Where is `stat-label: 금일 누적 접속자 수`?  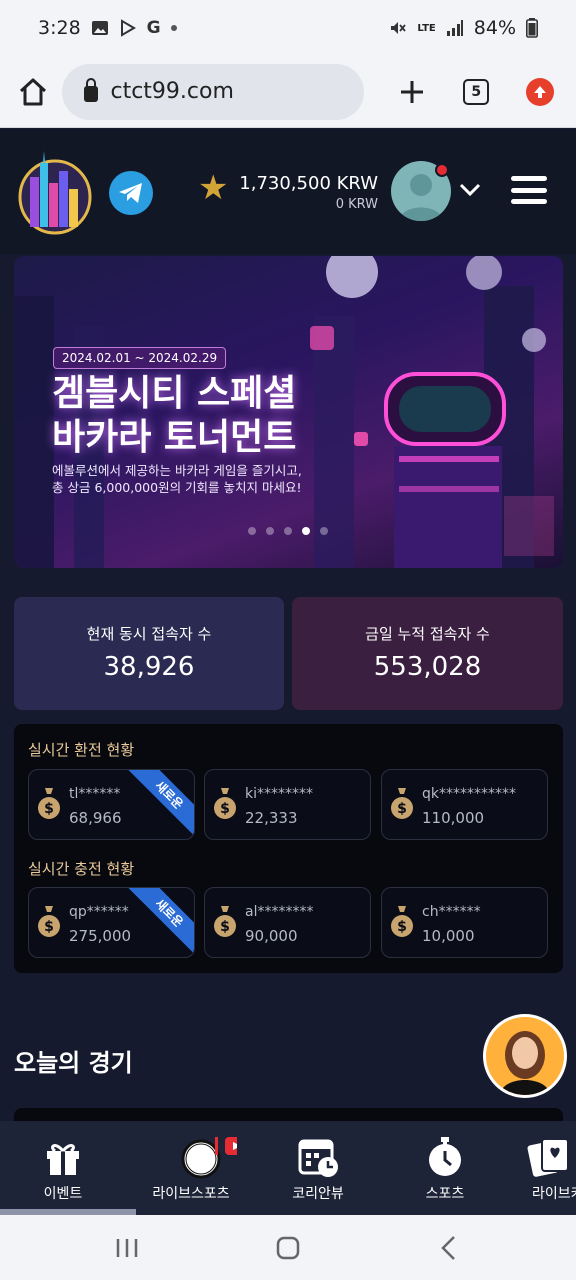
stat-label: 금일 누적 접속자 수 is located at coordinates (427, 634).